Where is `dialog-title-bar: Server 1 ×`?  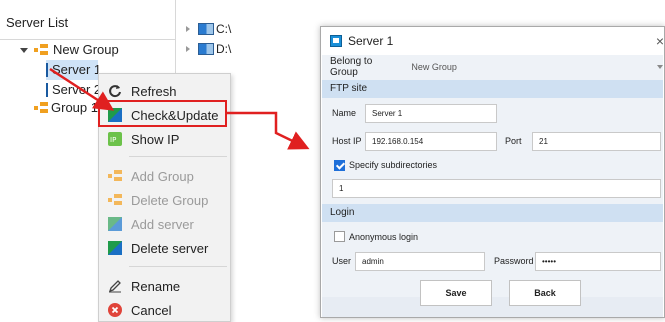
dialog-title-bar: Server 1 × is located at coordinates (492, 41).